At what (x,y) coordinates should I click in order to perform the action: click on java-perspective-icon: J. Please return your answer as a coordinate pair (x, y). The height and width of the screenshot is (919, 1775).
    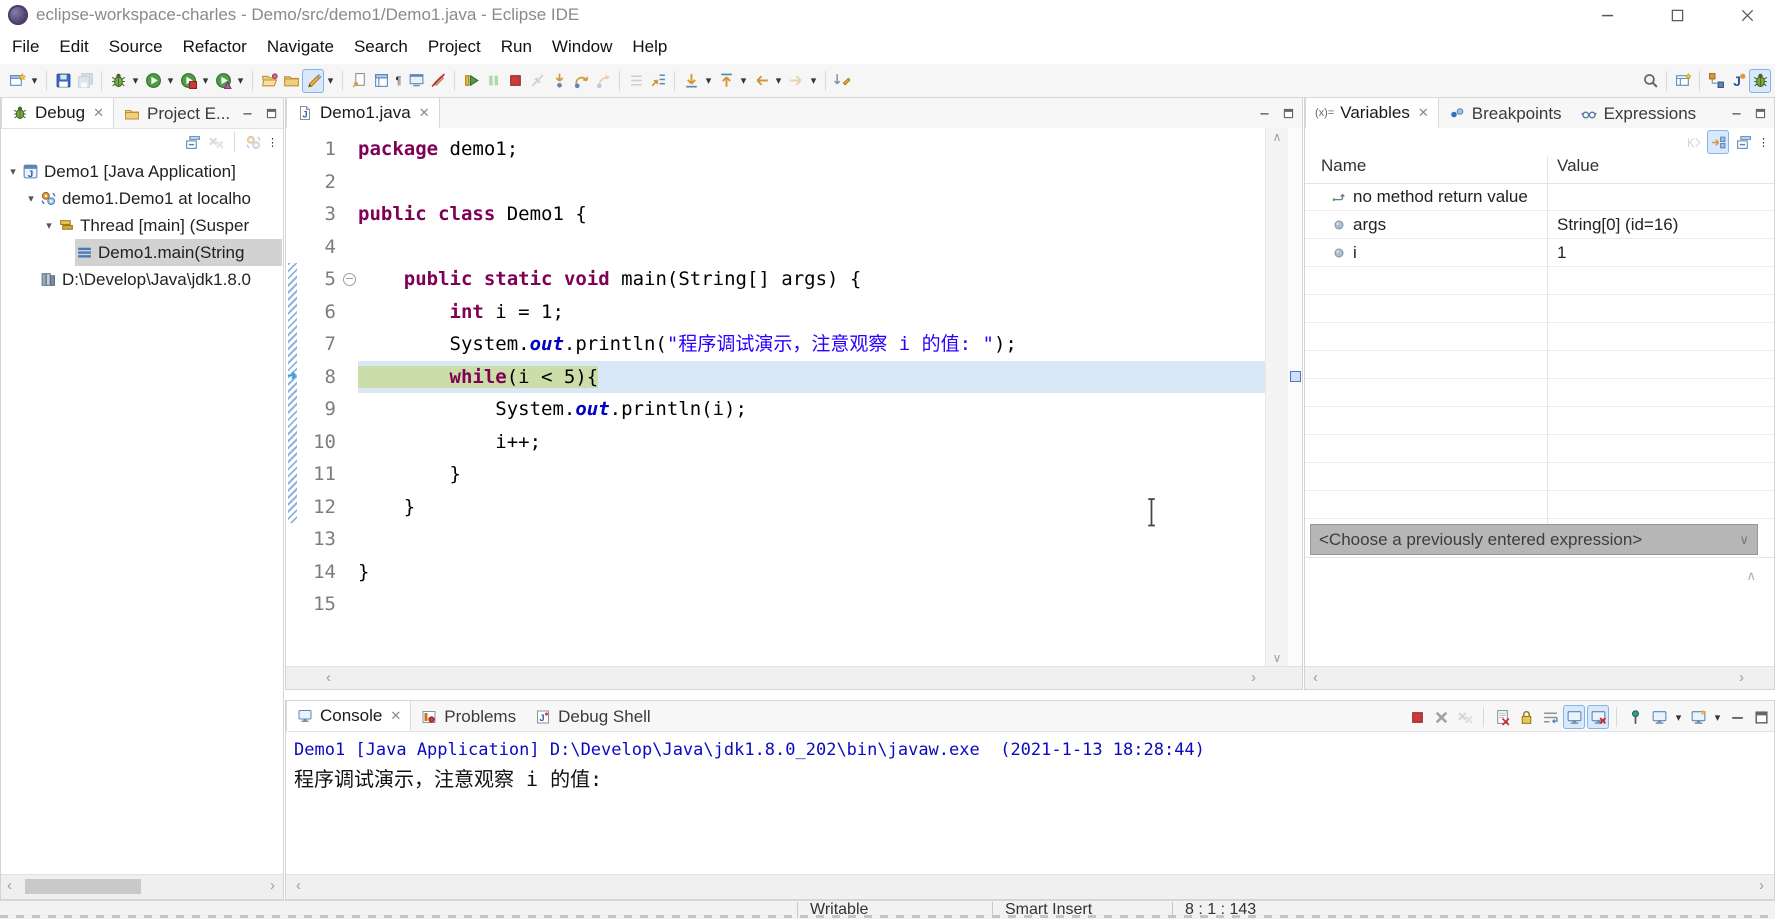
    Looking at the image, I should click on (1738, 81).